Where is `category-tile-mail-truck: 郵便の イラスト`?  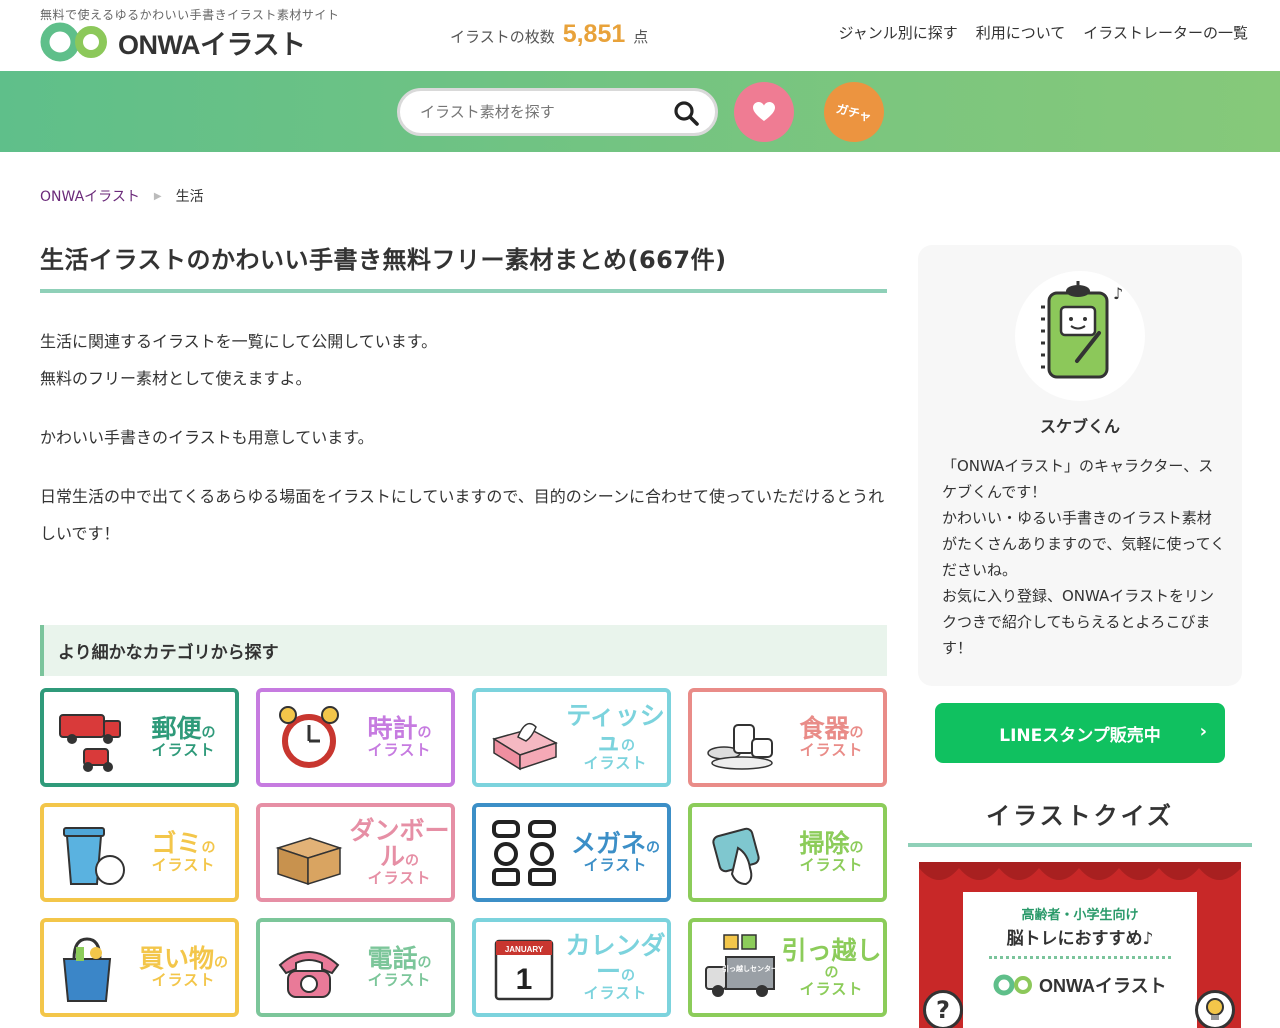
category-tile-mail-truck: 郵便の イラスト is located at coordinates (139, 737).